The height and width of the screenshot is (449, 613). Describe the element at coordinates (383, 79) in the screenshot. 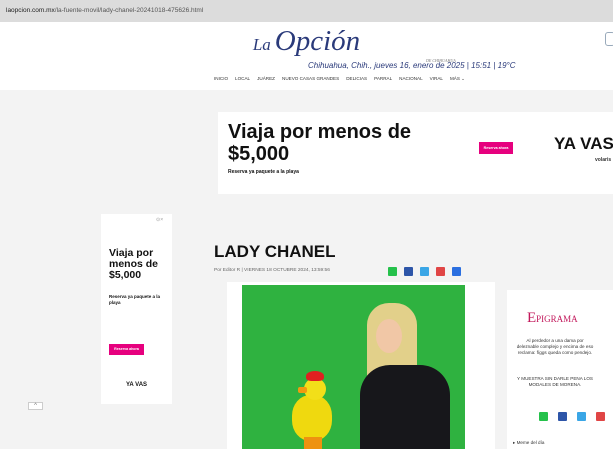

I see `nav-item-parral: PARRAL` at that location.